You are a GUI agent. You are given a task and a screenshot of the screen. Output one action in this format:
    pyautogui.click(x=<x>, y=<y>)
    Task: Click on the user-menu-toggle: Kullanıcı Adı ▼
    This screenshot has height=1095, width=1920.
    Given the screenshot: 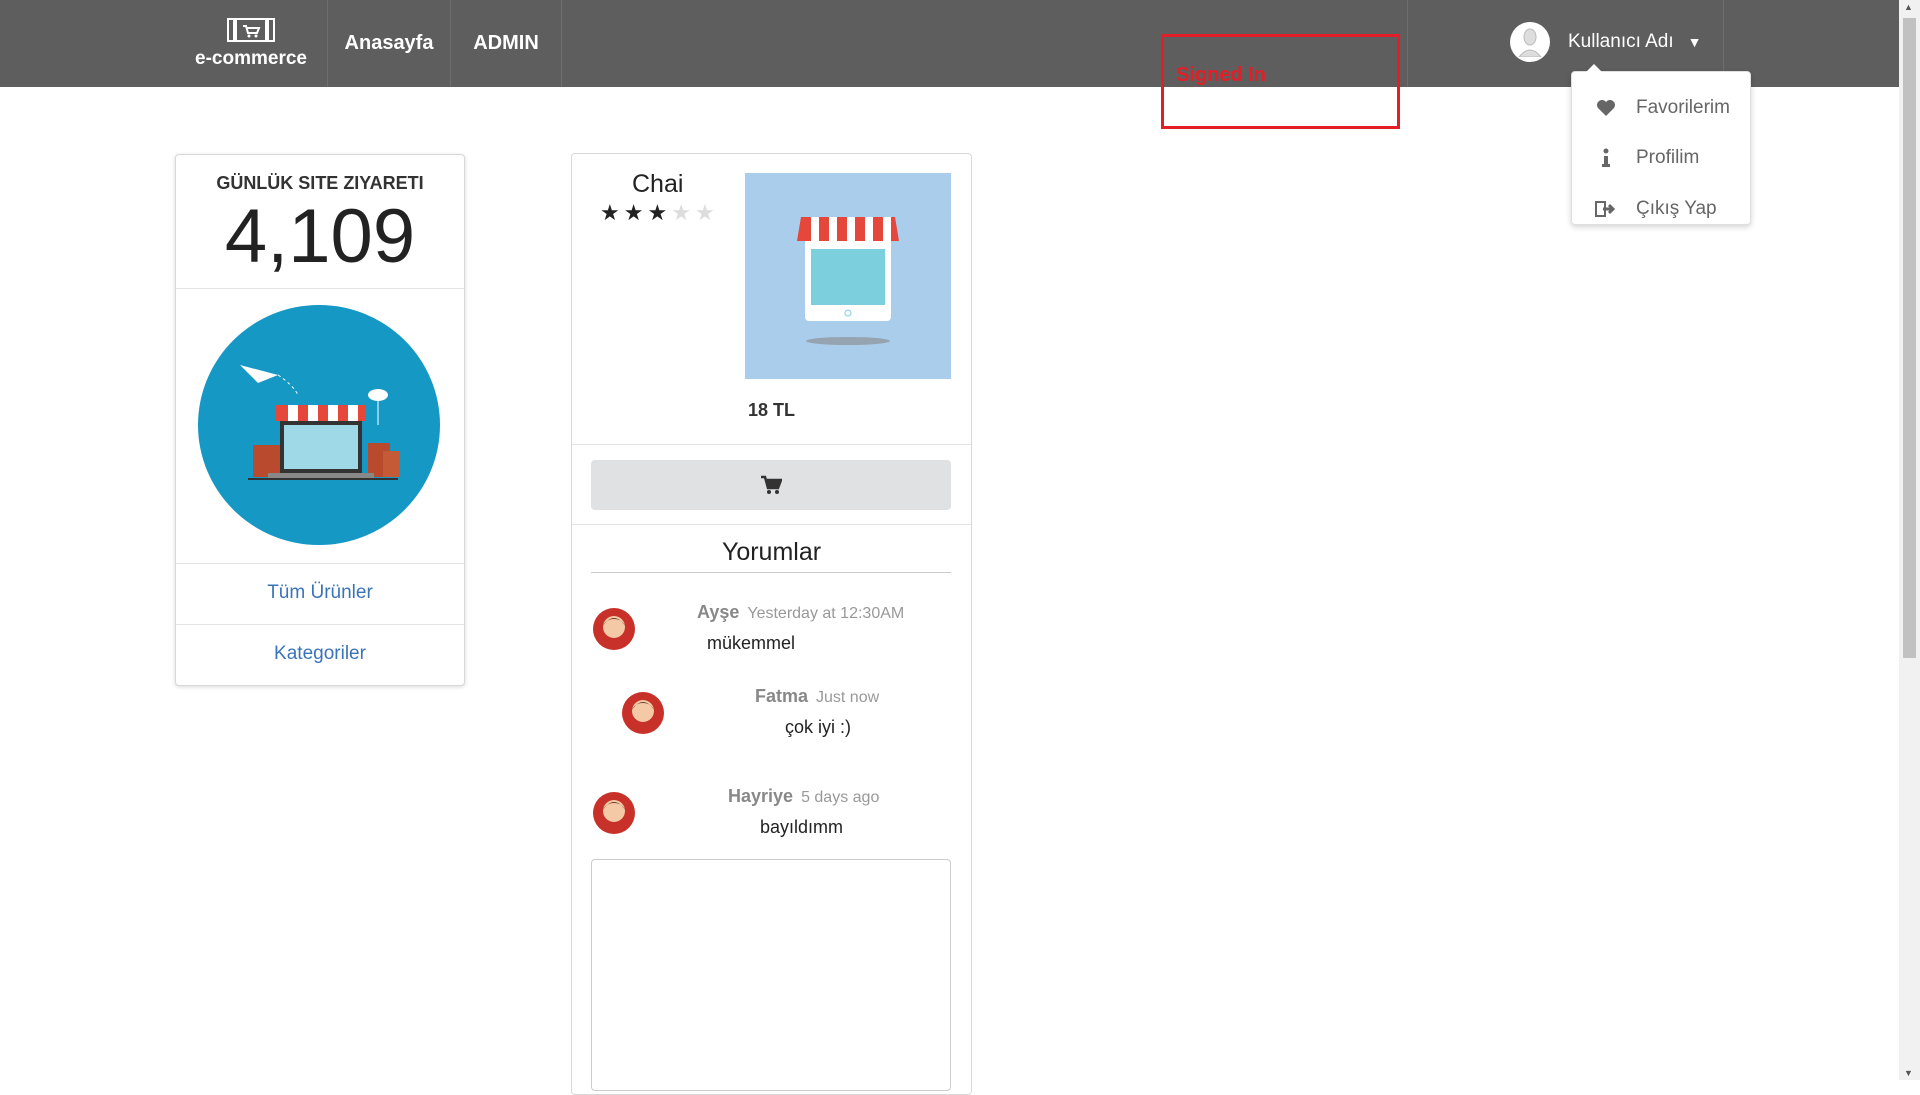 What is the action you would take?
    pyautogui.click(x=1605, y=42)
    